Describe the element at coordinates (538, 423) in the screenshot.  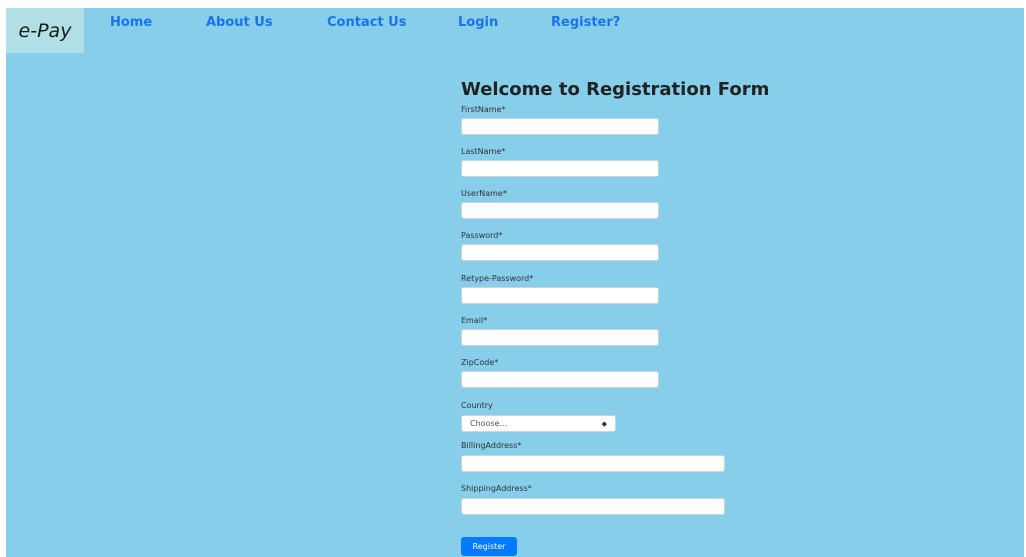
I see `country-select: Choose... ◆` at that location.